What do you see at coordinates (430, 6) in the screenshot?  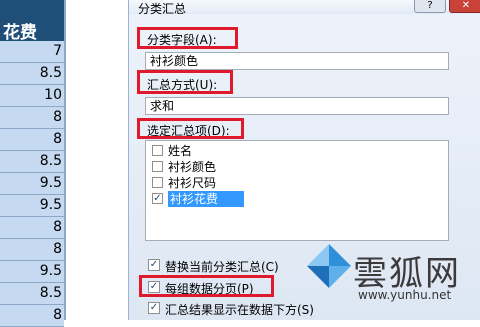 I see `help-button: ?` at bounding box center [430, 6].